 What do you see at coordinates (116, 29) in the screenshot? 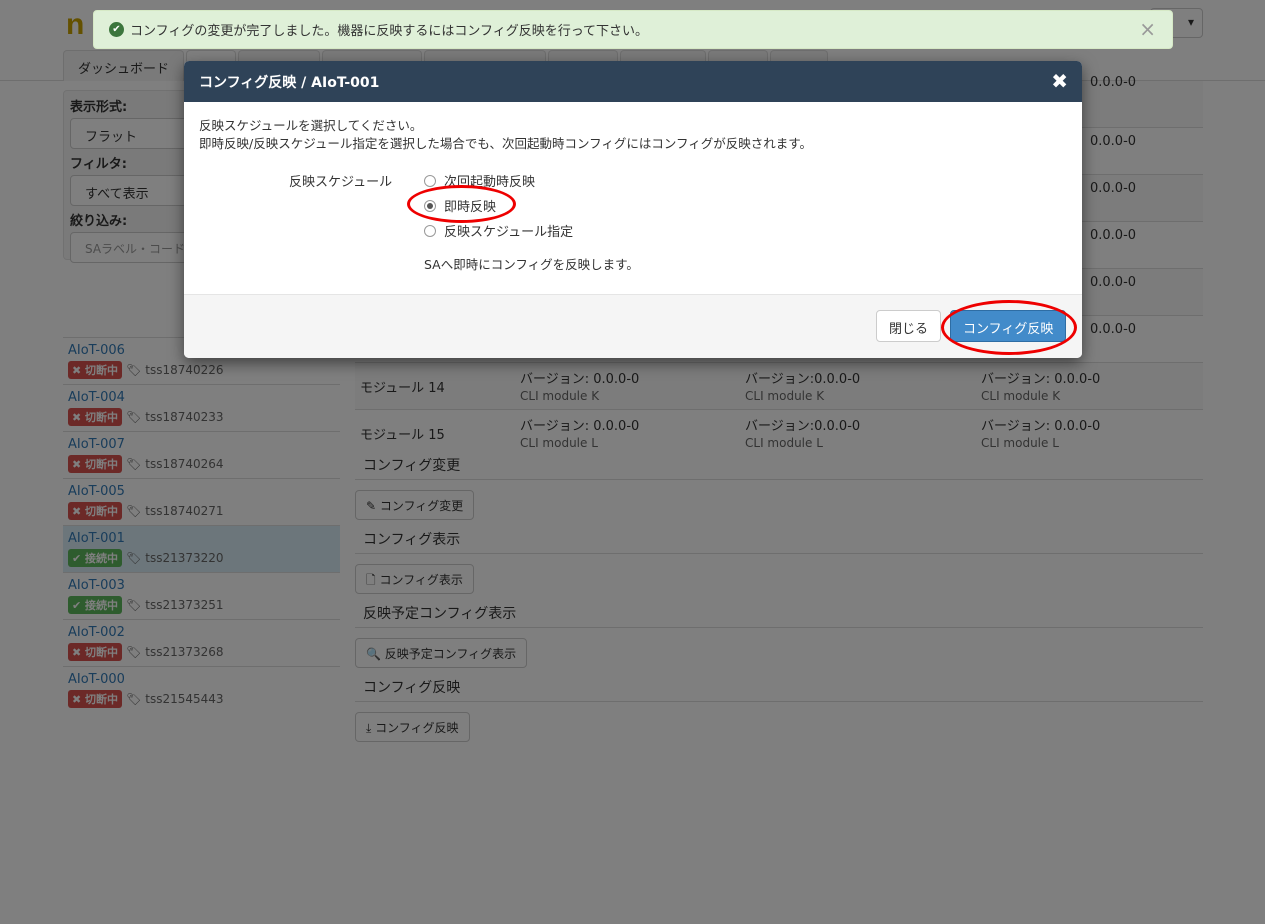
I see `check-circle-icon: ✔` at bounding box center [116, 29].